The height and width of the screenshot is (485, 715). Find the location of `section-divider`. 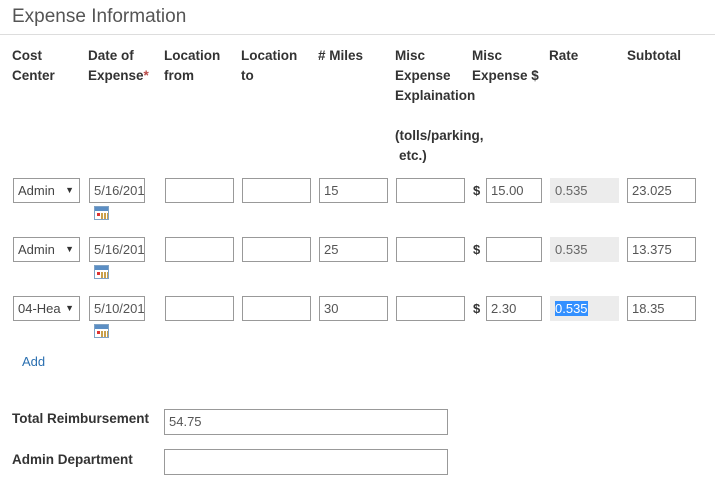

section-divider is located at coordinates (357, 34).